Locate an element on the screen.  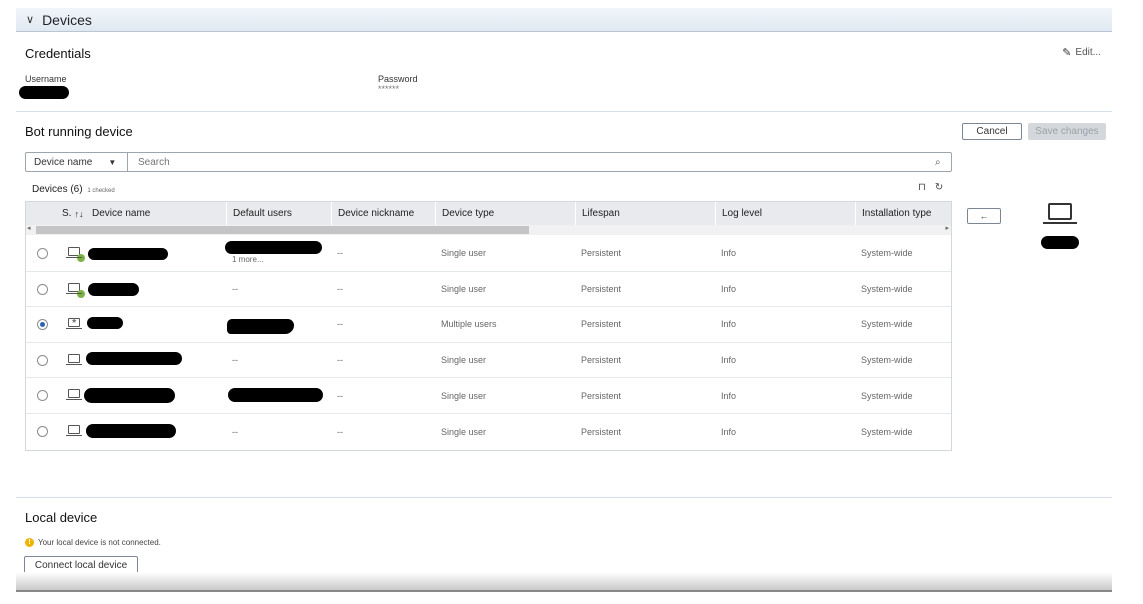
scroll-left-icon: ◂ is located at coordinates (29, 228).